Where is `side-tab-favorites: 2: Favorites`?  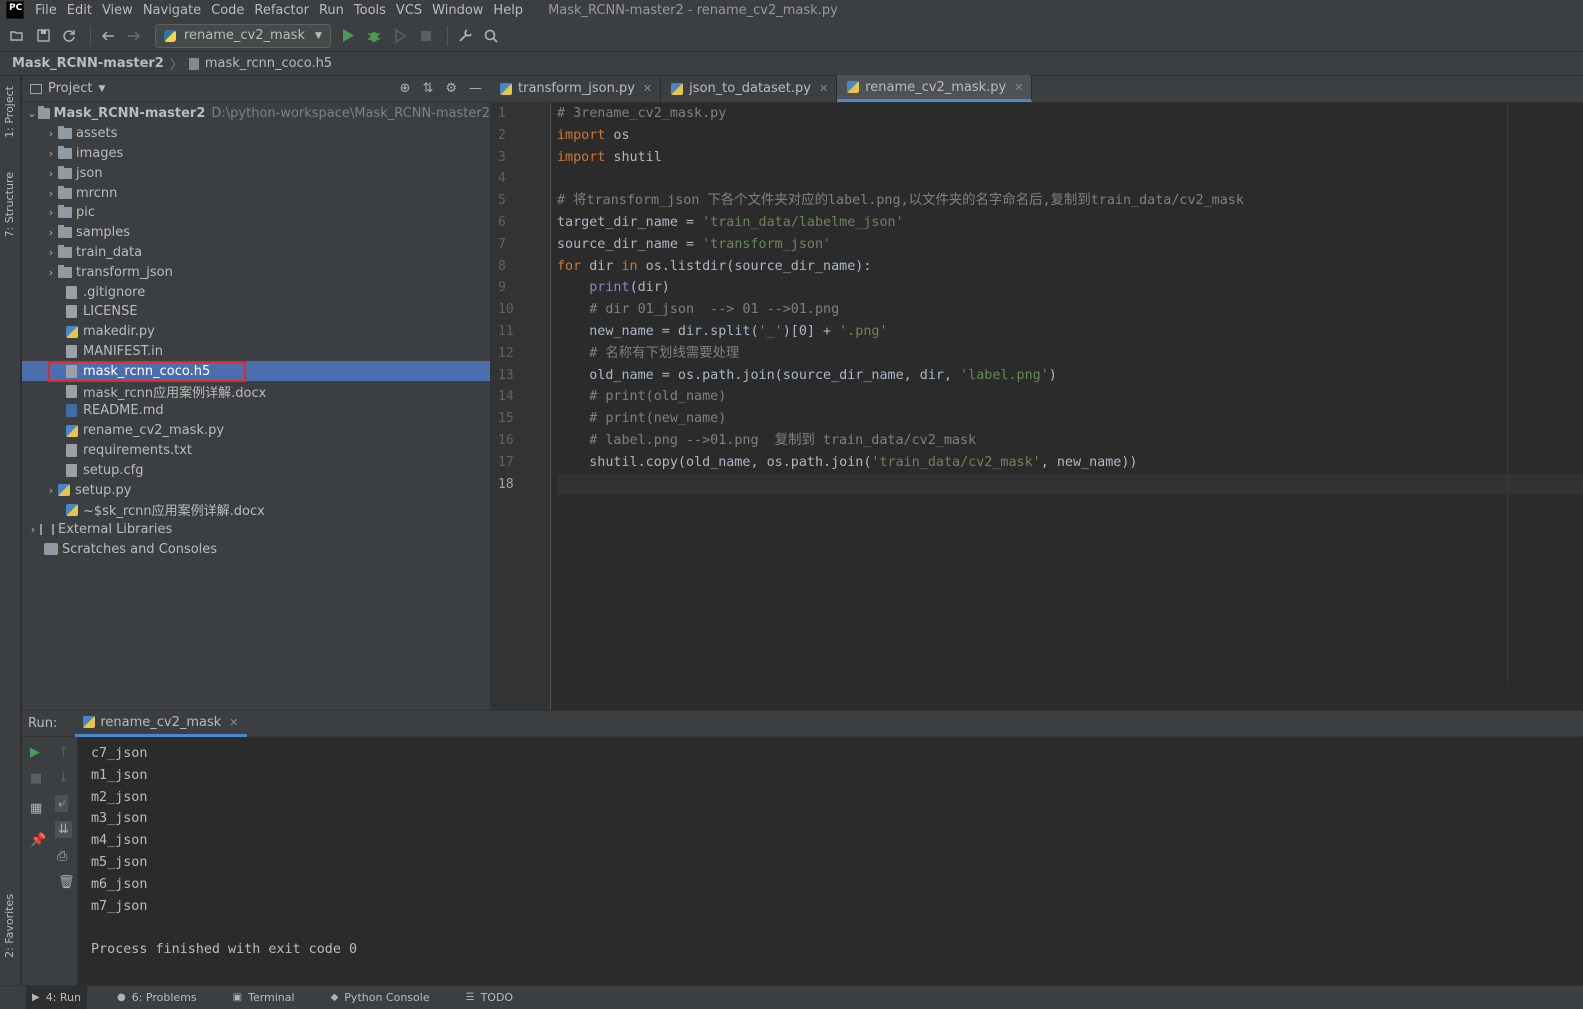 side-tab-favorites: 2: Favorites is located at coordinates (9, 926).